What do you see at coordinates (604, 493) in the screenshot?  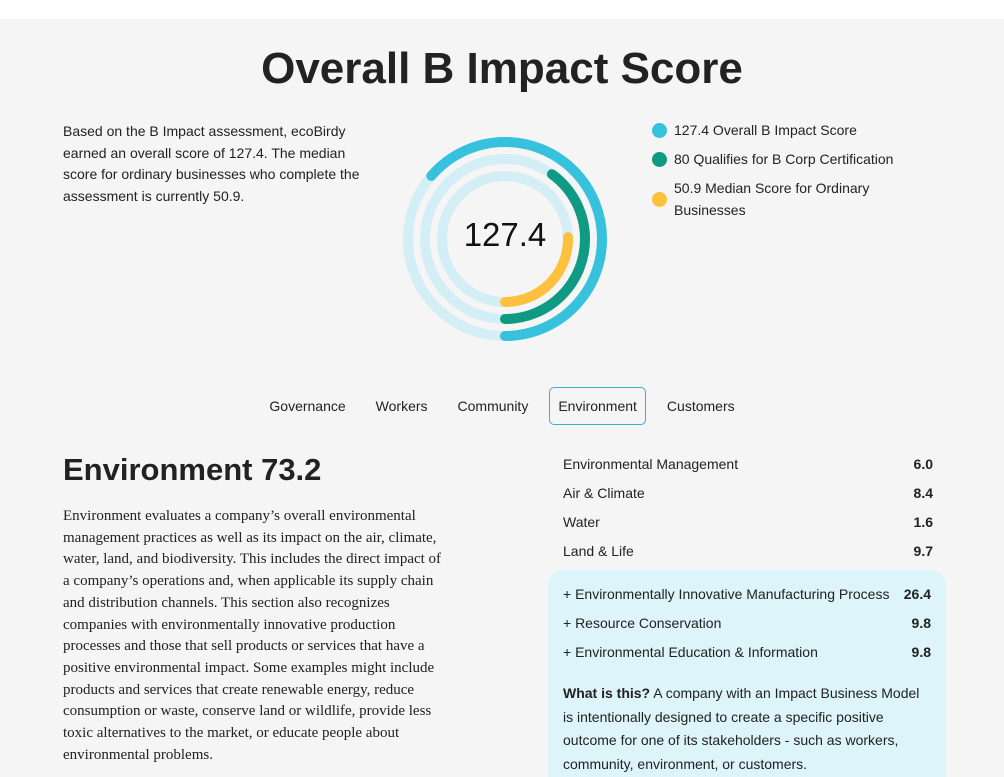 I see `score-label: Air & Climate` at bounding box center [604, 493].